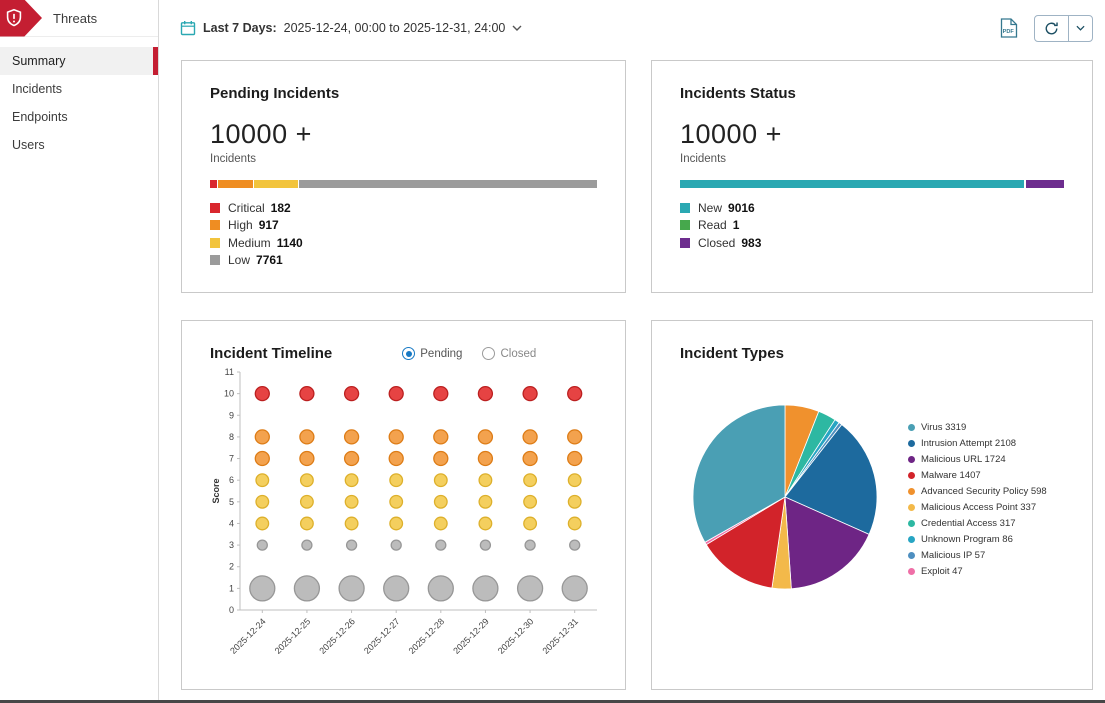 The image size is (1105, 703). I want to click on svg-text: 7, so click(231, 459).